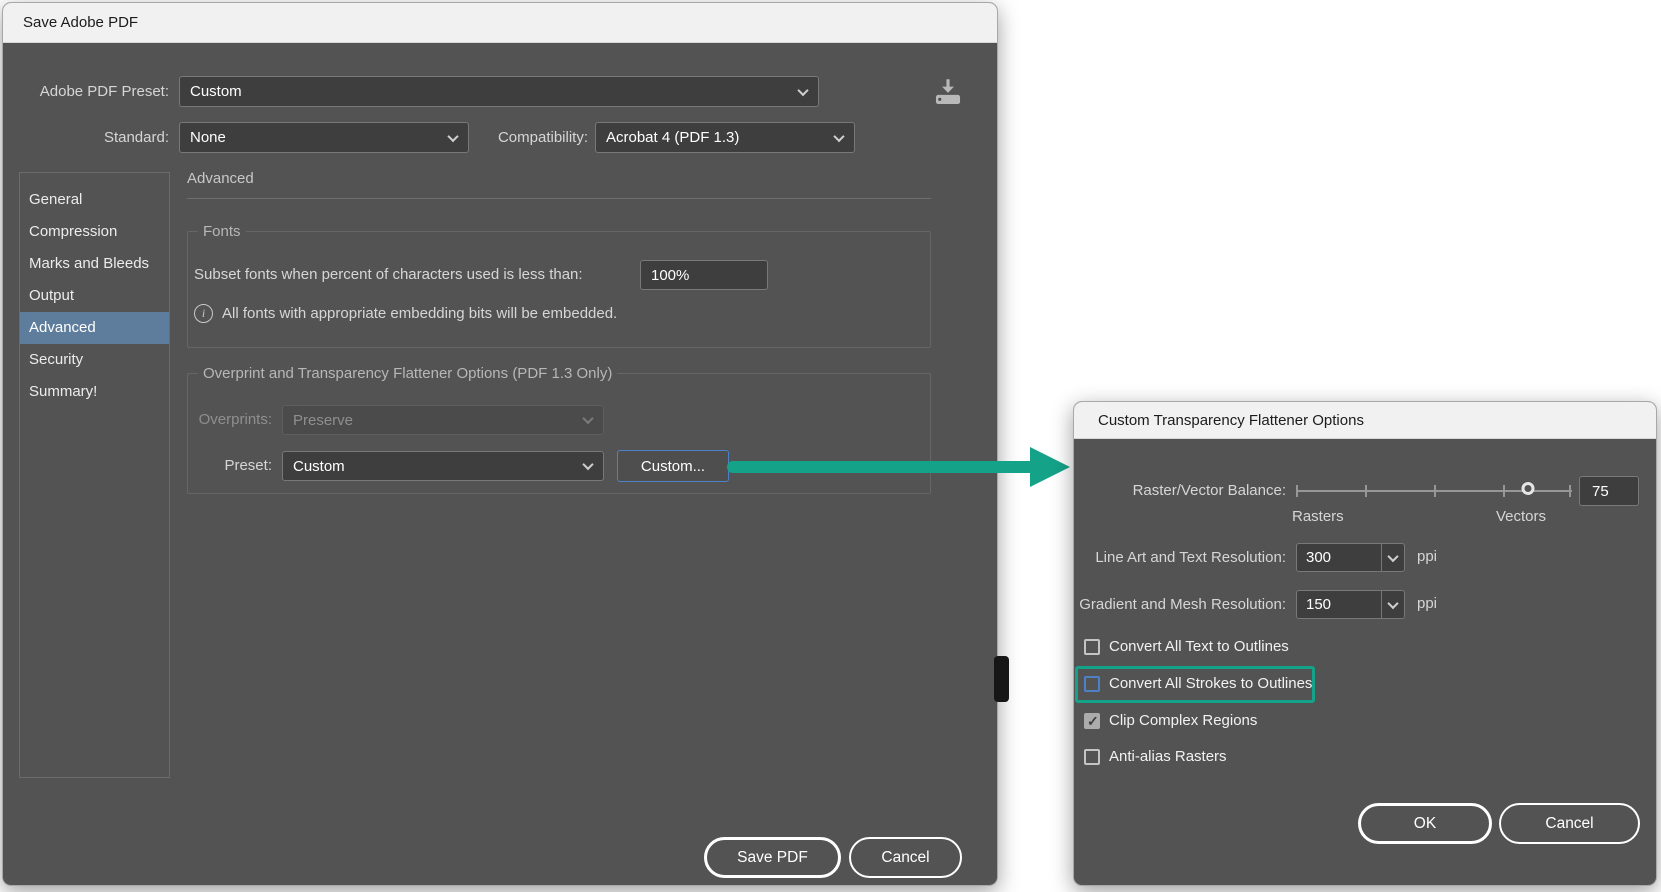 Image resolution: width=1661 pixels, height=892 pixels. What do you see at coordinates (1521, 516) in the screenshot?
I see `vectors-label: Vectors` at bounding box center [1521, 516].